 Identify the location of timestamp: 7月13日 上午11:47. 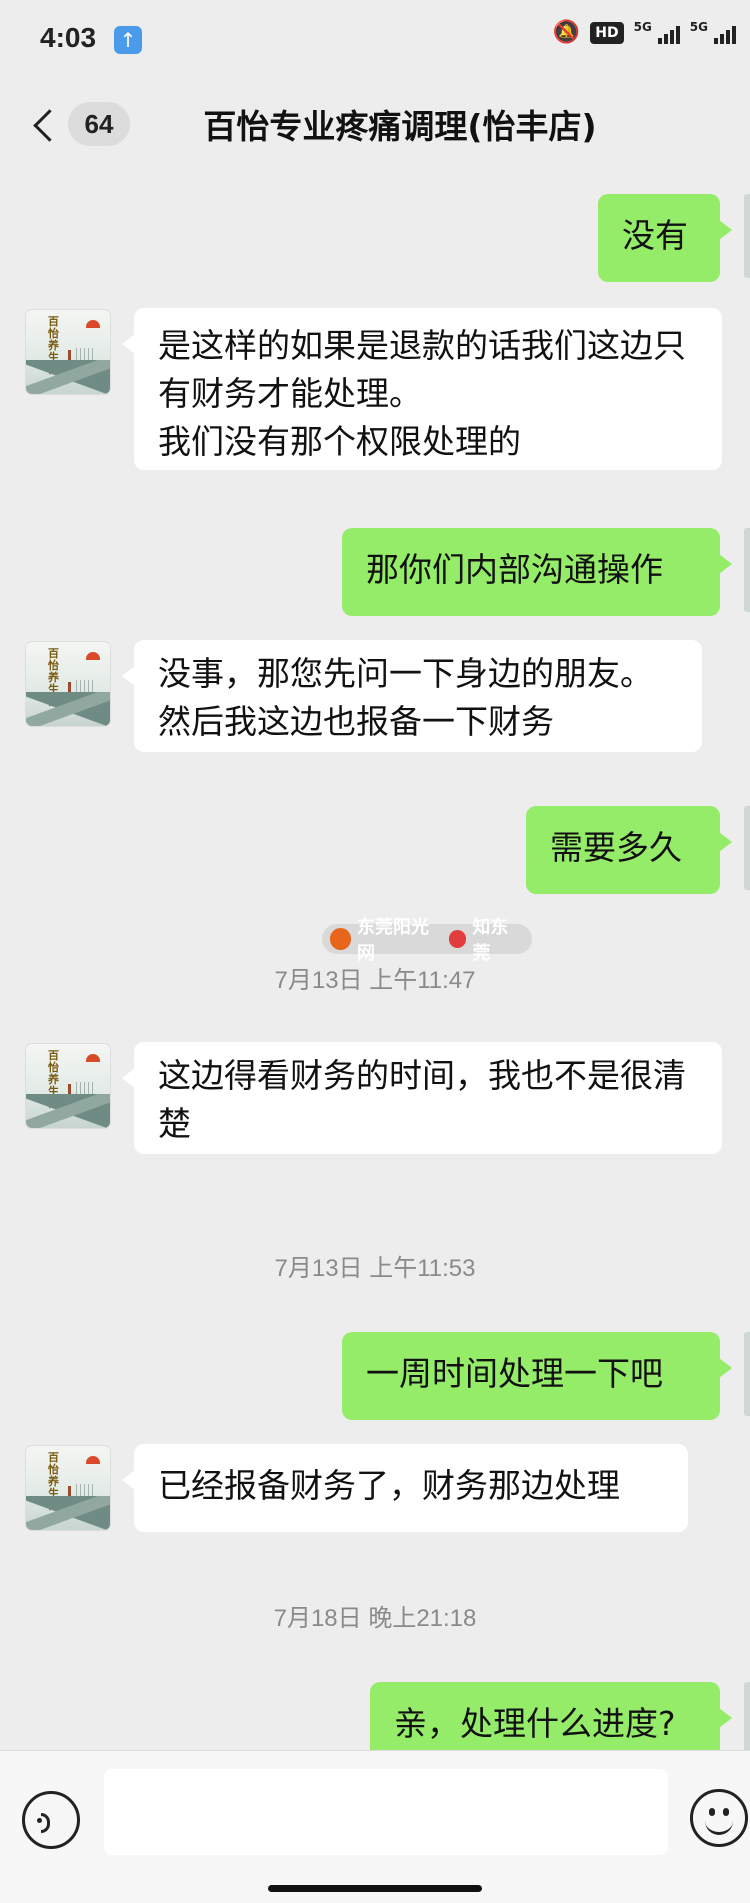
(375, 980).